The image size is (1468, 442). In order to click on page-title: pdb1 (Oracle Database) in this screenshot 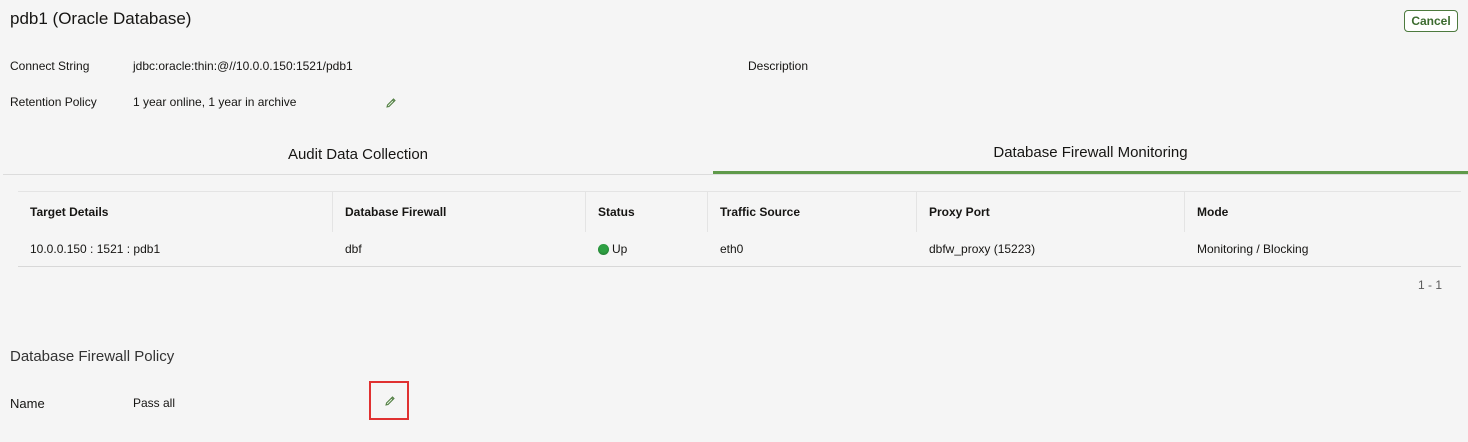, I will do `click(101, 18)`.